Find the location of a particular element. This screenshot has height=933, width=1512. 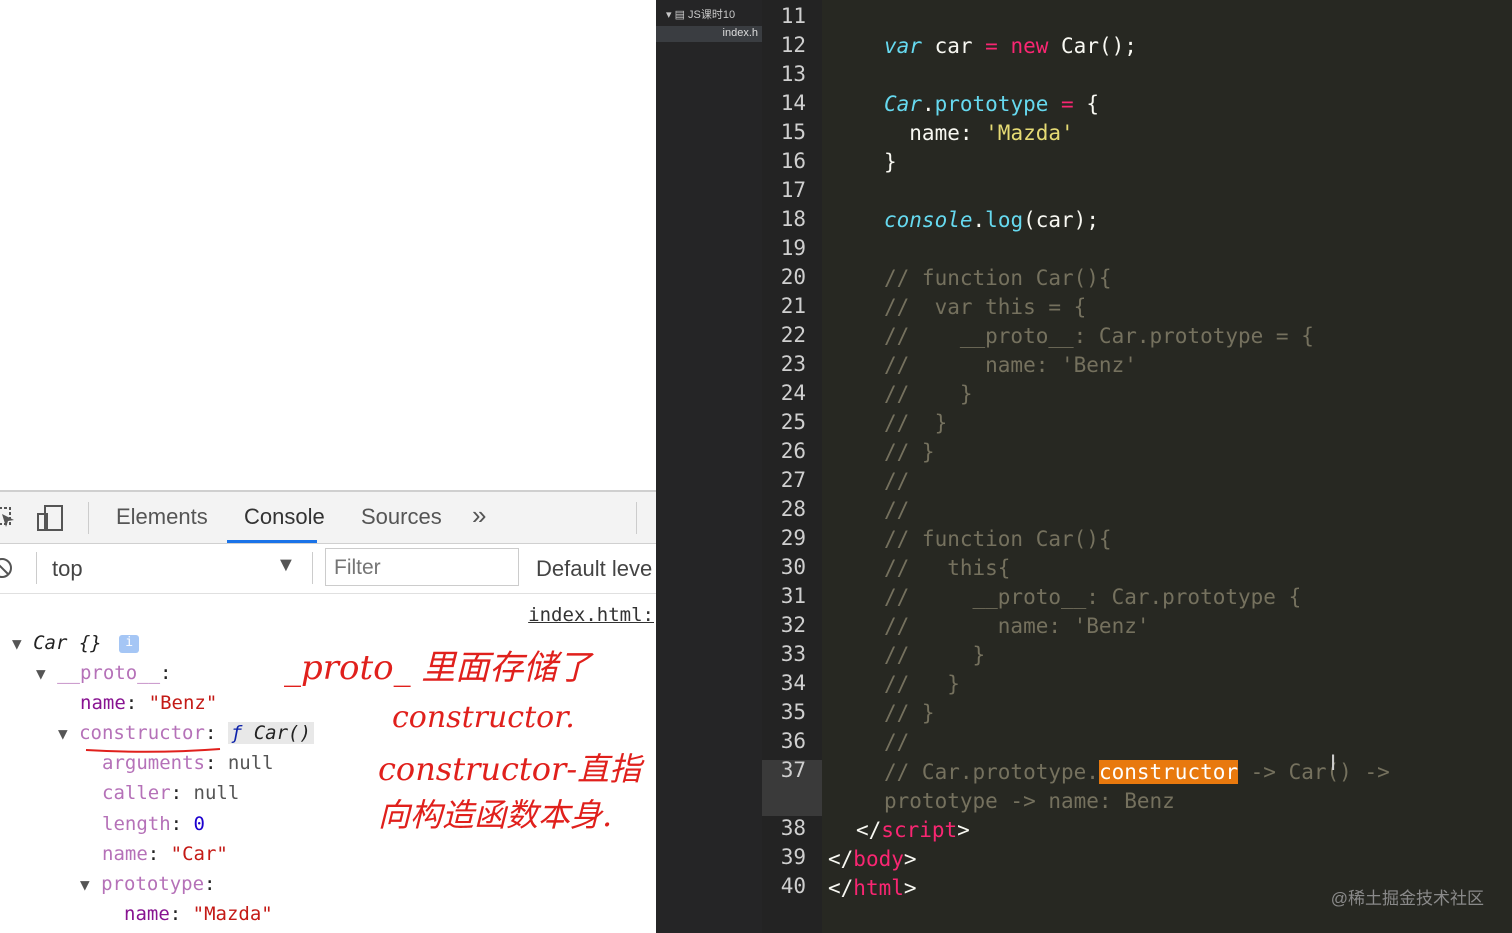

annotation-line-4: 向构造函数本身. is located at coordinates (495, 815).